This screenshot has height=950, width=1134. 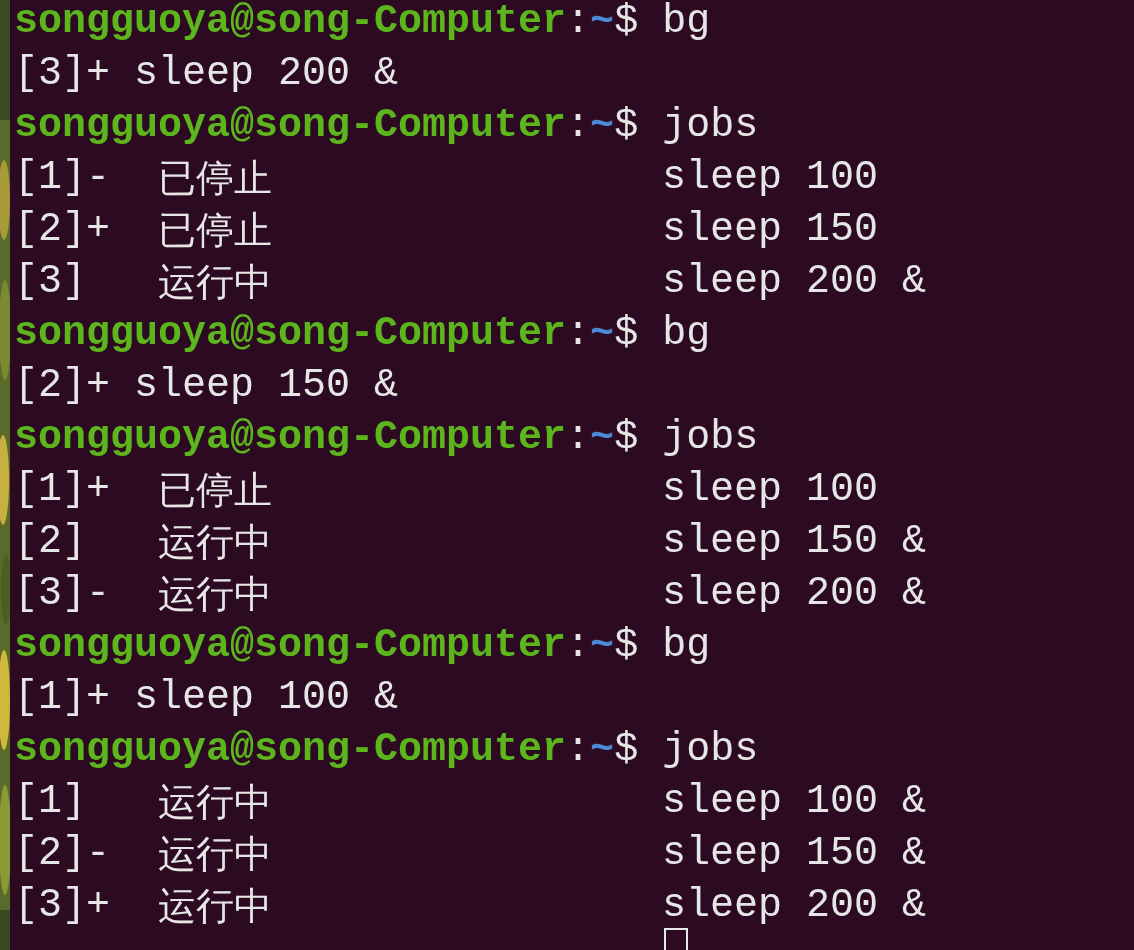 I want to click on job-id: [2], so click(x=50, y=542).